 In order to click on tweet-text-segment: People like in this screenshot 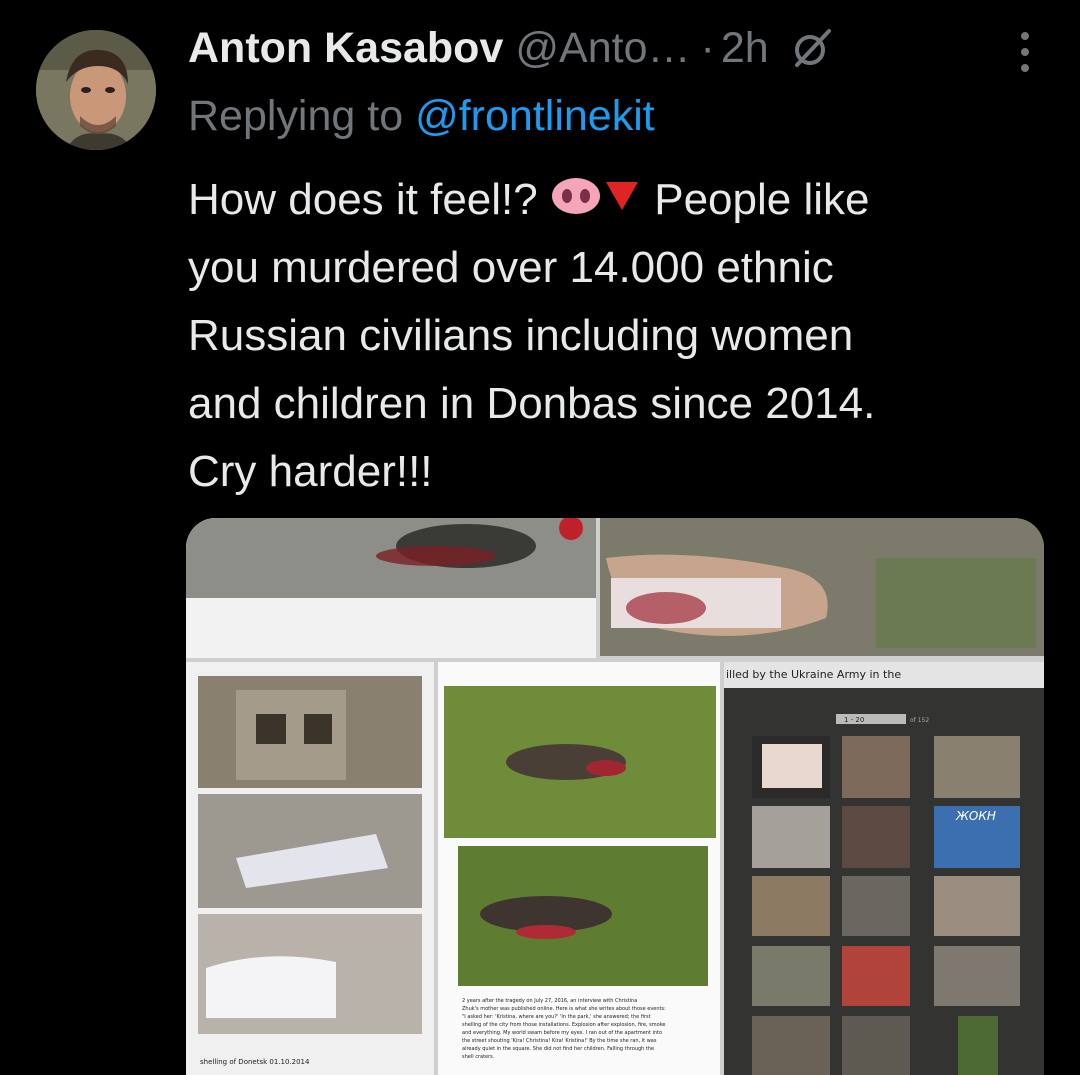, I will do `click(762, 199)`.